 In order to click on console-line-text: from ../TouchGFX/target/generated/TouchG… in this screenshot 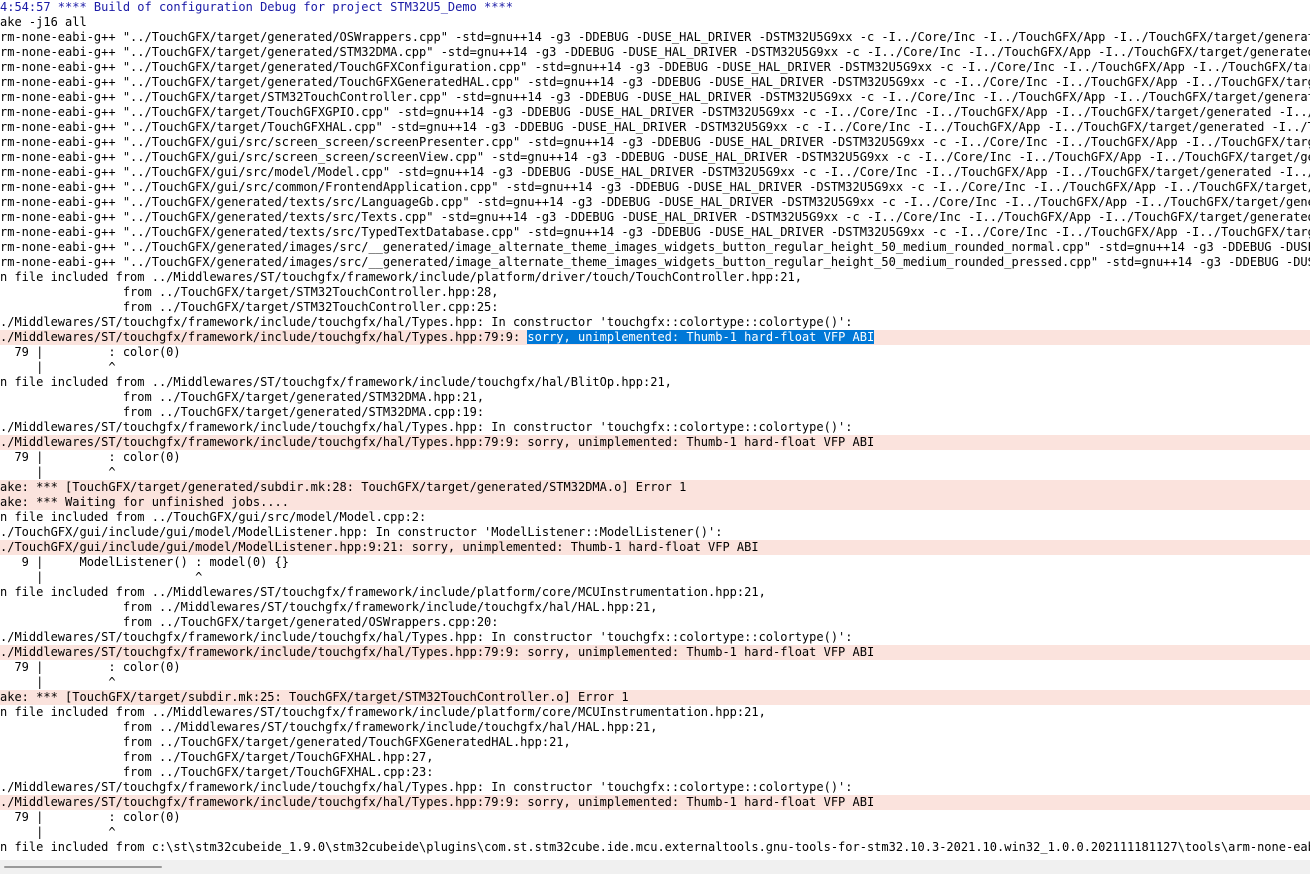, I will do `click(285, 742)`.